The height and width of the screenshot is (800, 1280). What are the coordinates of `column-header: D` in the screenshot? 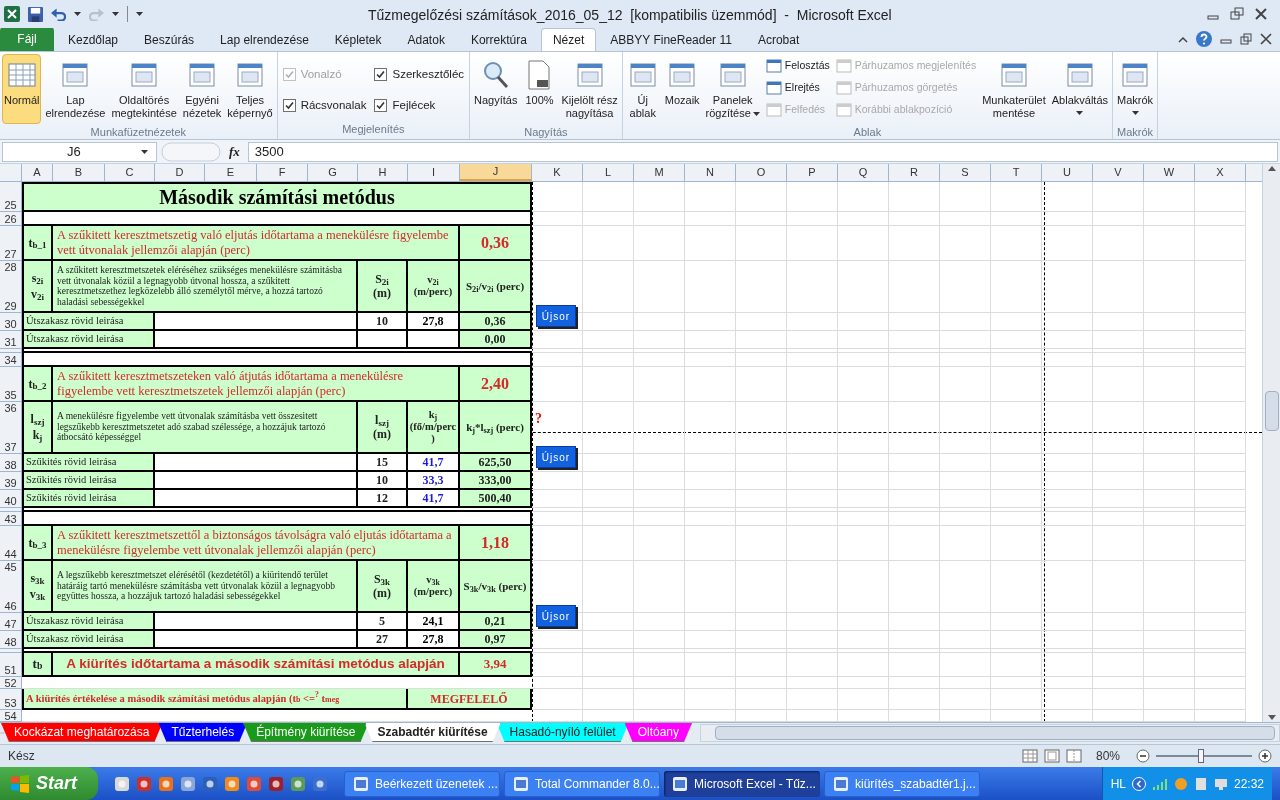 It's located at (180, 172).